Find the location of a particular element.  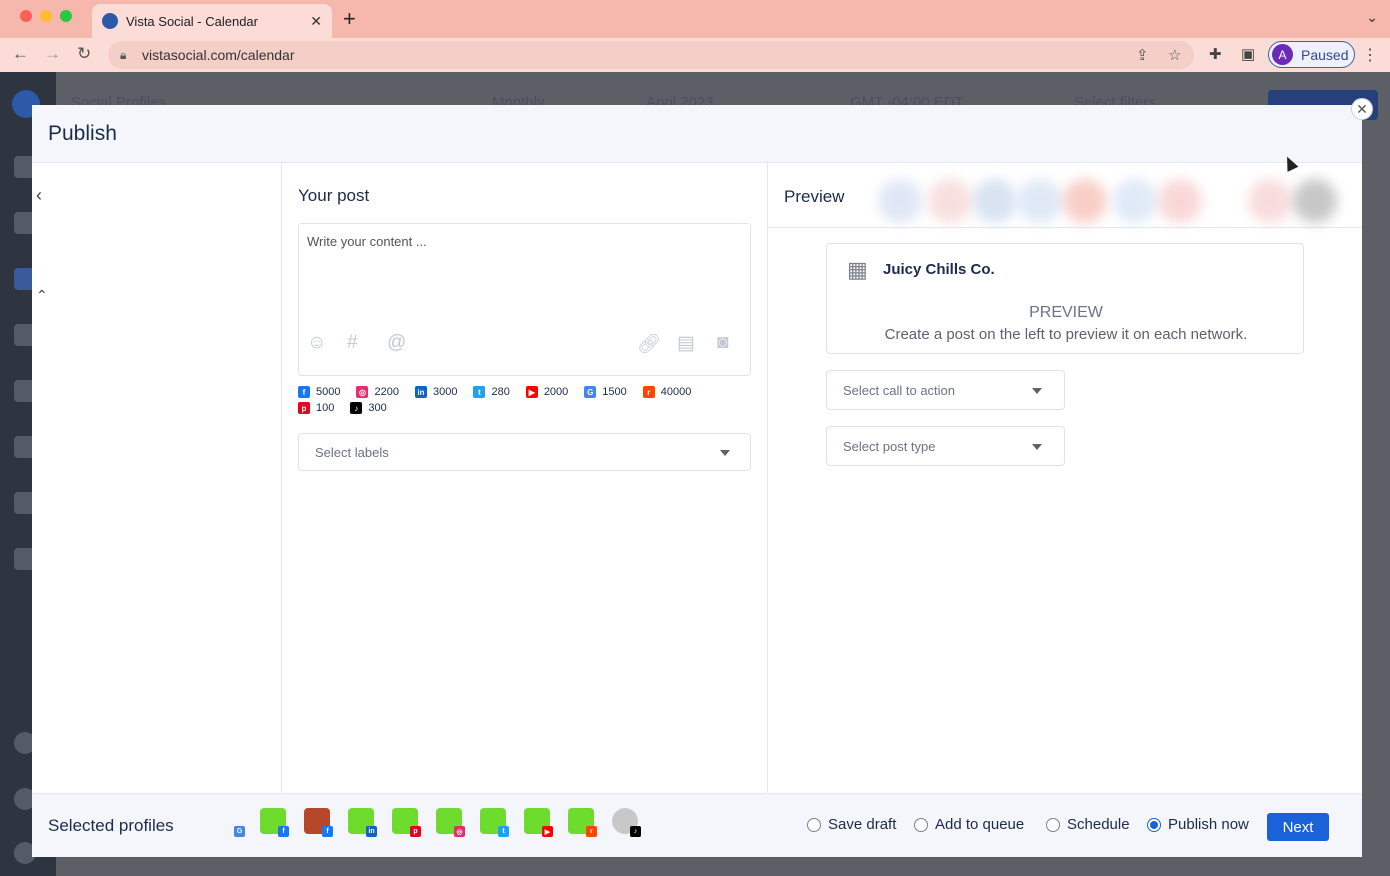

call-to-action-select: Select call to action is located at coordinates (945, 390).